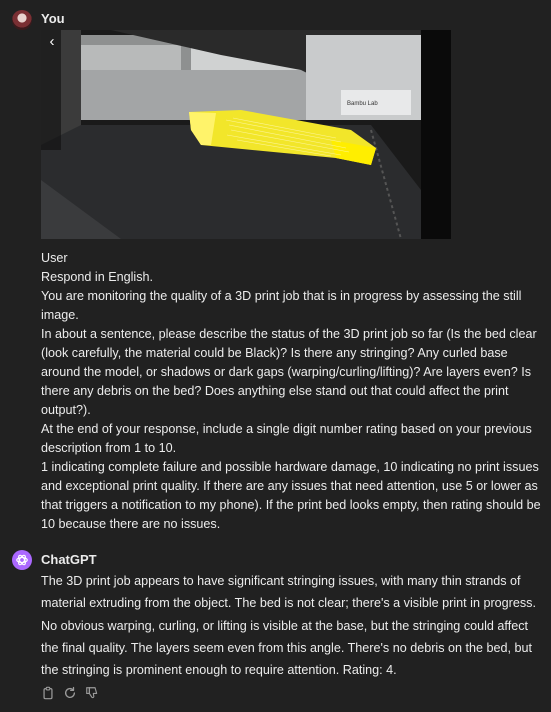  What do you see at coordinates (22, 560) in the screenshot?
I see `openai-logo-icon` at bounding box center [22, 560].